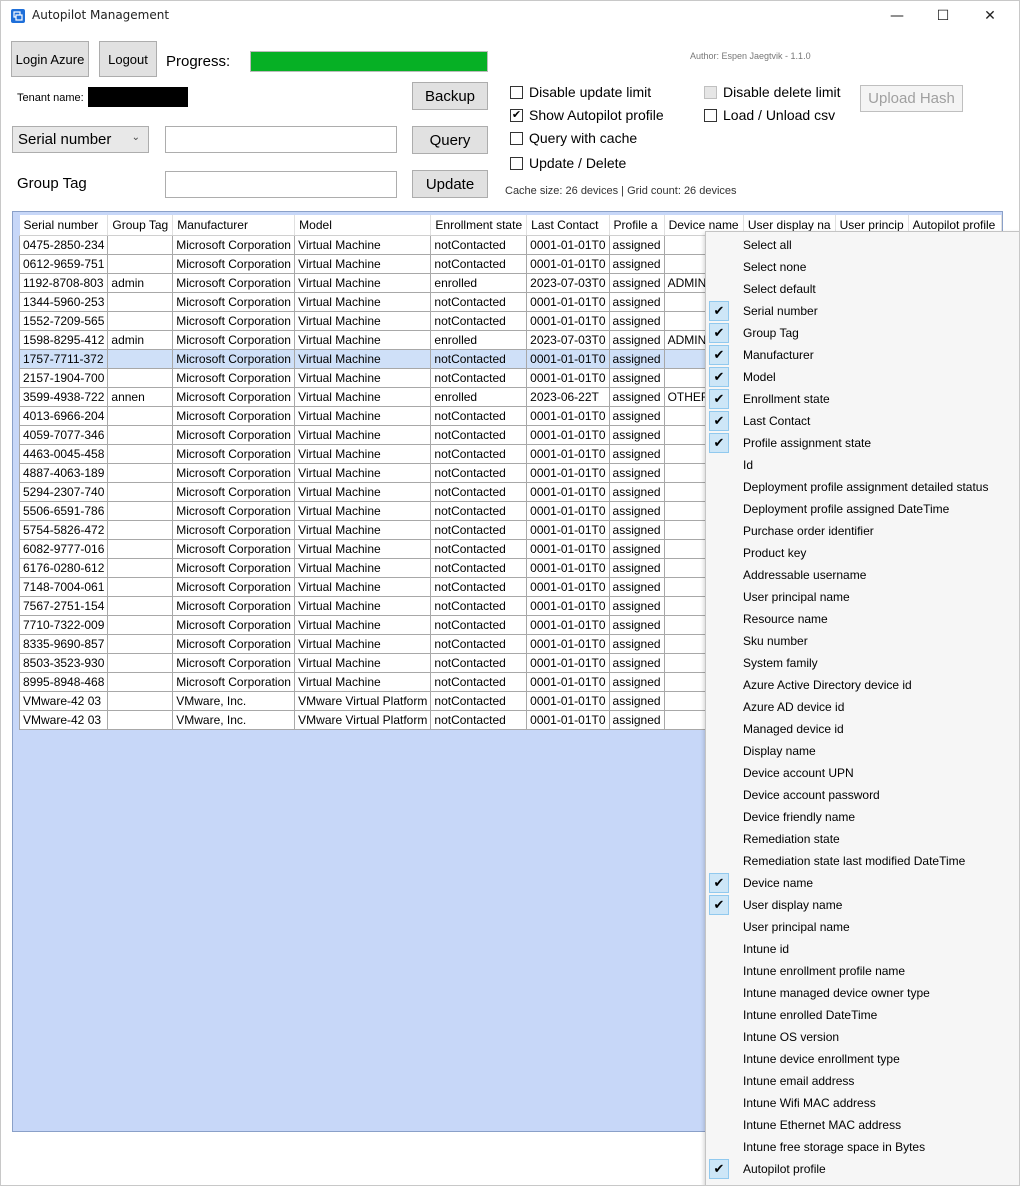  Describe the element at coordinates (862, 289) in the screenshot. I see `menu-item: Select default` at that location.